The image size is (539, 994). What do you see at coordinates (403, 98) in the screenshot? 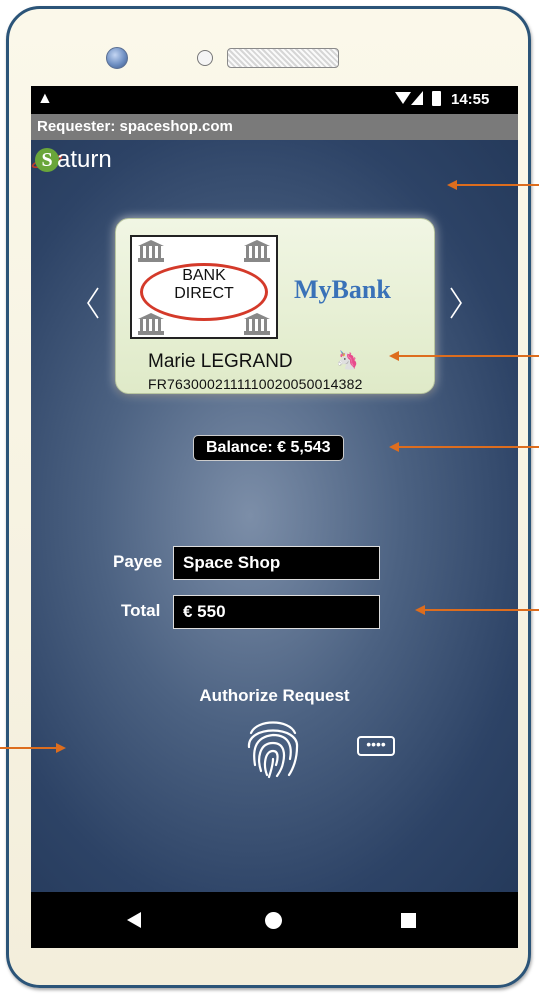
I see `wifi-icon` at bounding box center [403, 98].